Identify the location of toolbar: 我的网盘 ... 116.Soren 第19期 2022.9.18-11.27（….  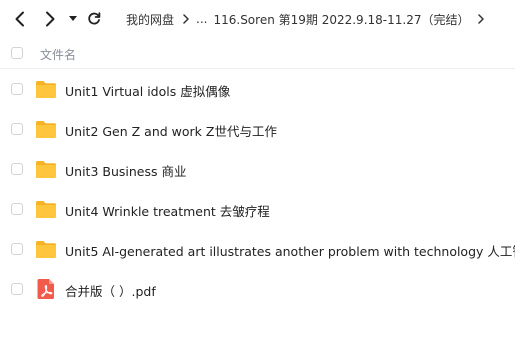
(257, 19).